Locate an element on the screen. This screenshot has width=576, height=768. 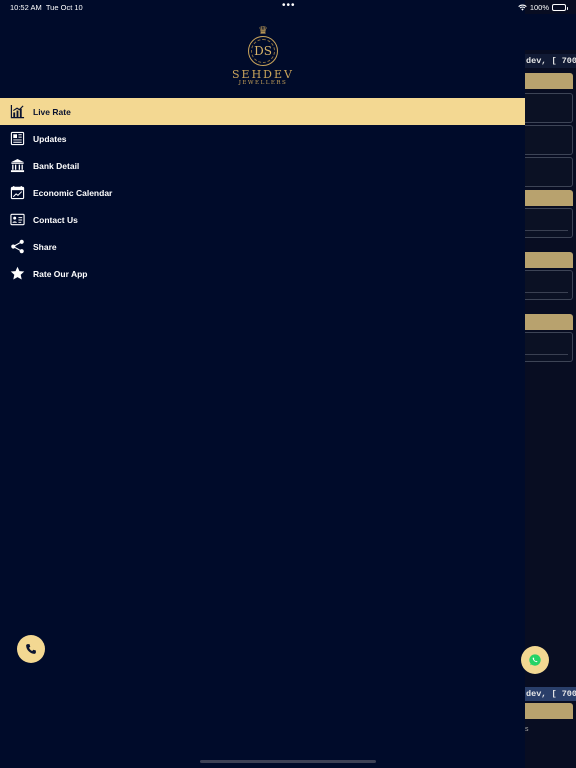
status-date: Tue Oct 10 is located at coordinates (64, 7).